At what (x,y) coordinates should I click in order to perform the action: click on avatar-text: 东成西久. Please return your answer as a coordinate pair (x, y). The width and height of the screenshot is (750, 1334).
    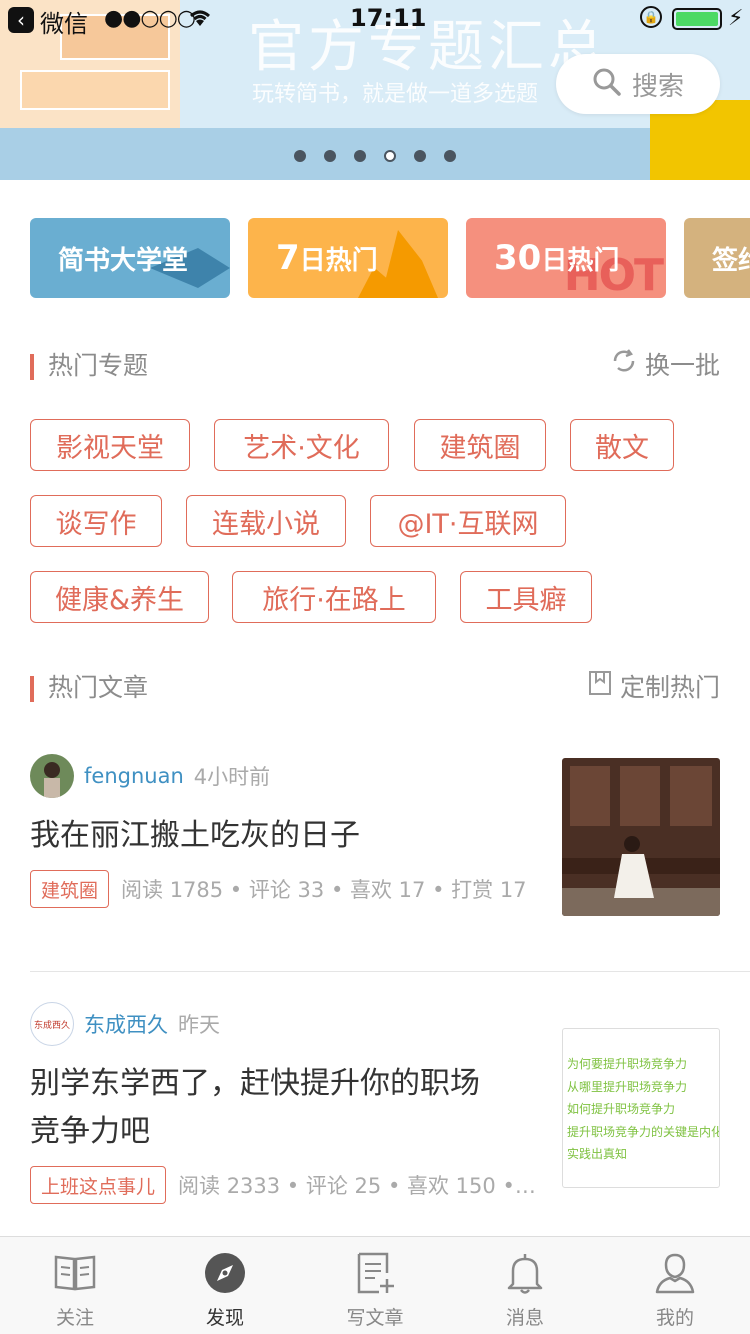
    Looking at the image, I should click on (51, 1025).